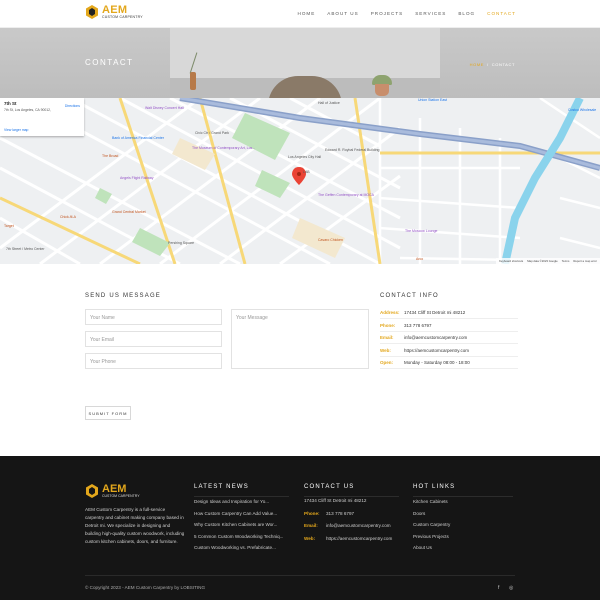 The width and height of the screenshot is (600, 600). Describe the element at coordinates (582, 110) in the screenshot. I see `map-label-costco: Costco Wholesale` at that location.